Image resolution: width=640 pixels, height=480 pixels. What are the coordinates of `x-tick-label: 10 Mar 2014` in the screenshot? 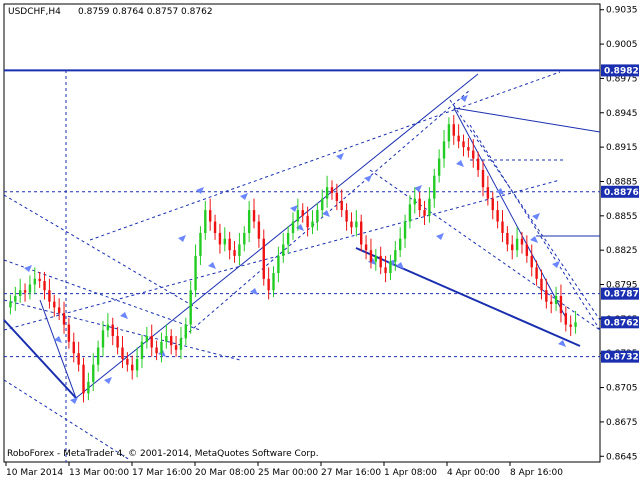 It's located at (34, 473).